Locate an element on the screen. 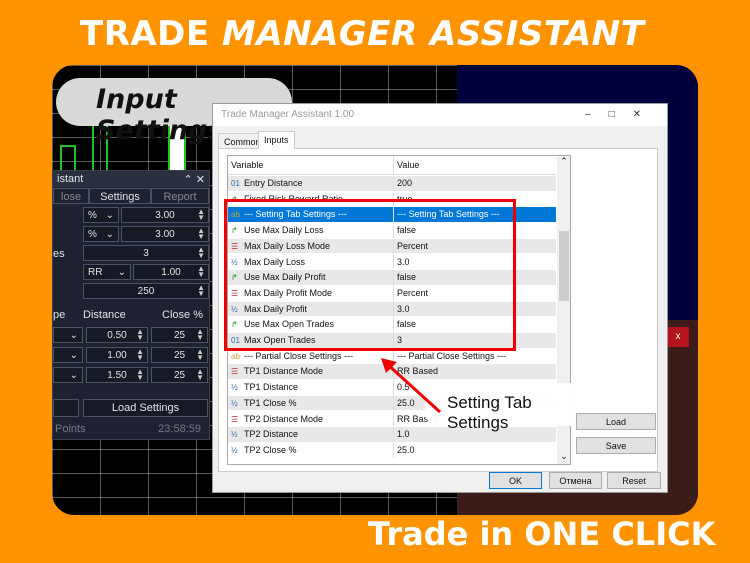 The image size is (750, 563). title-italic: MANAGER ASSISTANT is located at coordinates (433, 34).